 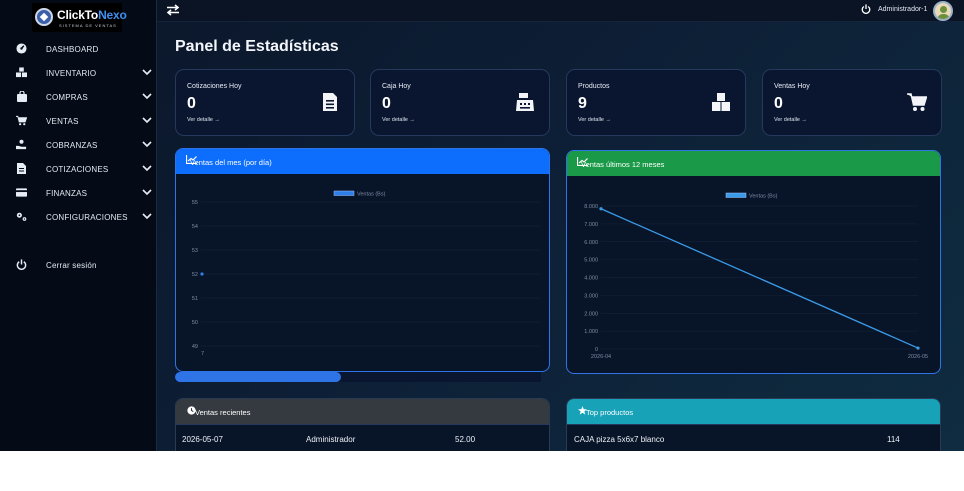 What do you see at coordinates (591, 243) in the screenshot?
I see `y-tick-label: 6.000` at bounding box center [591, 243].